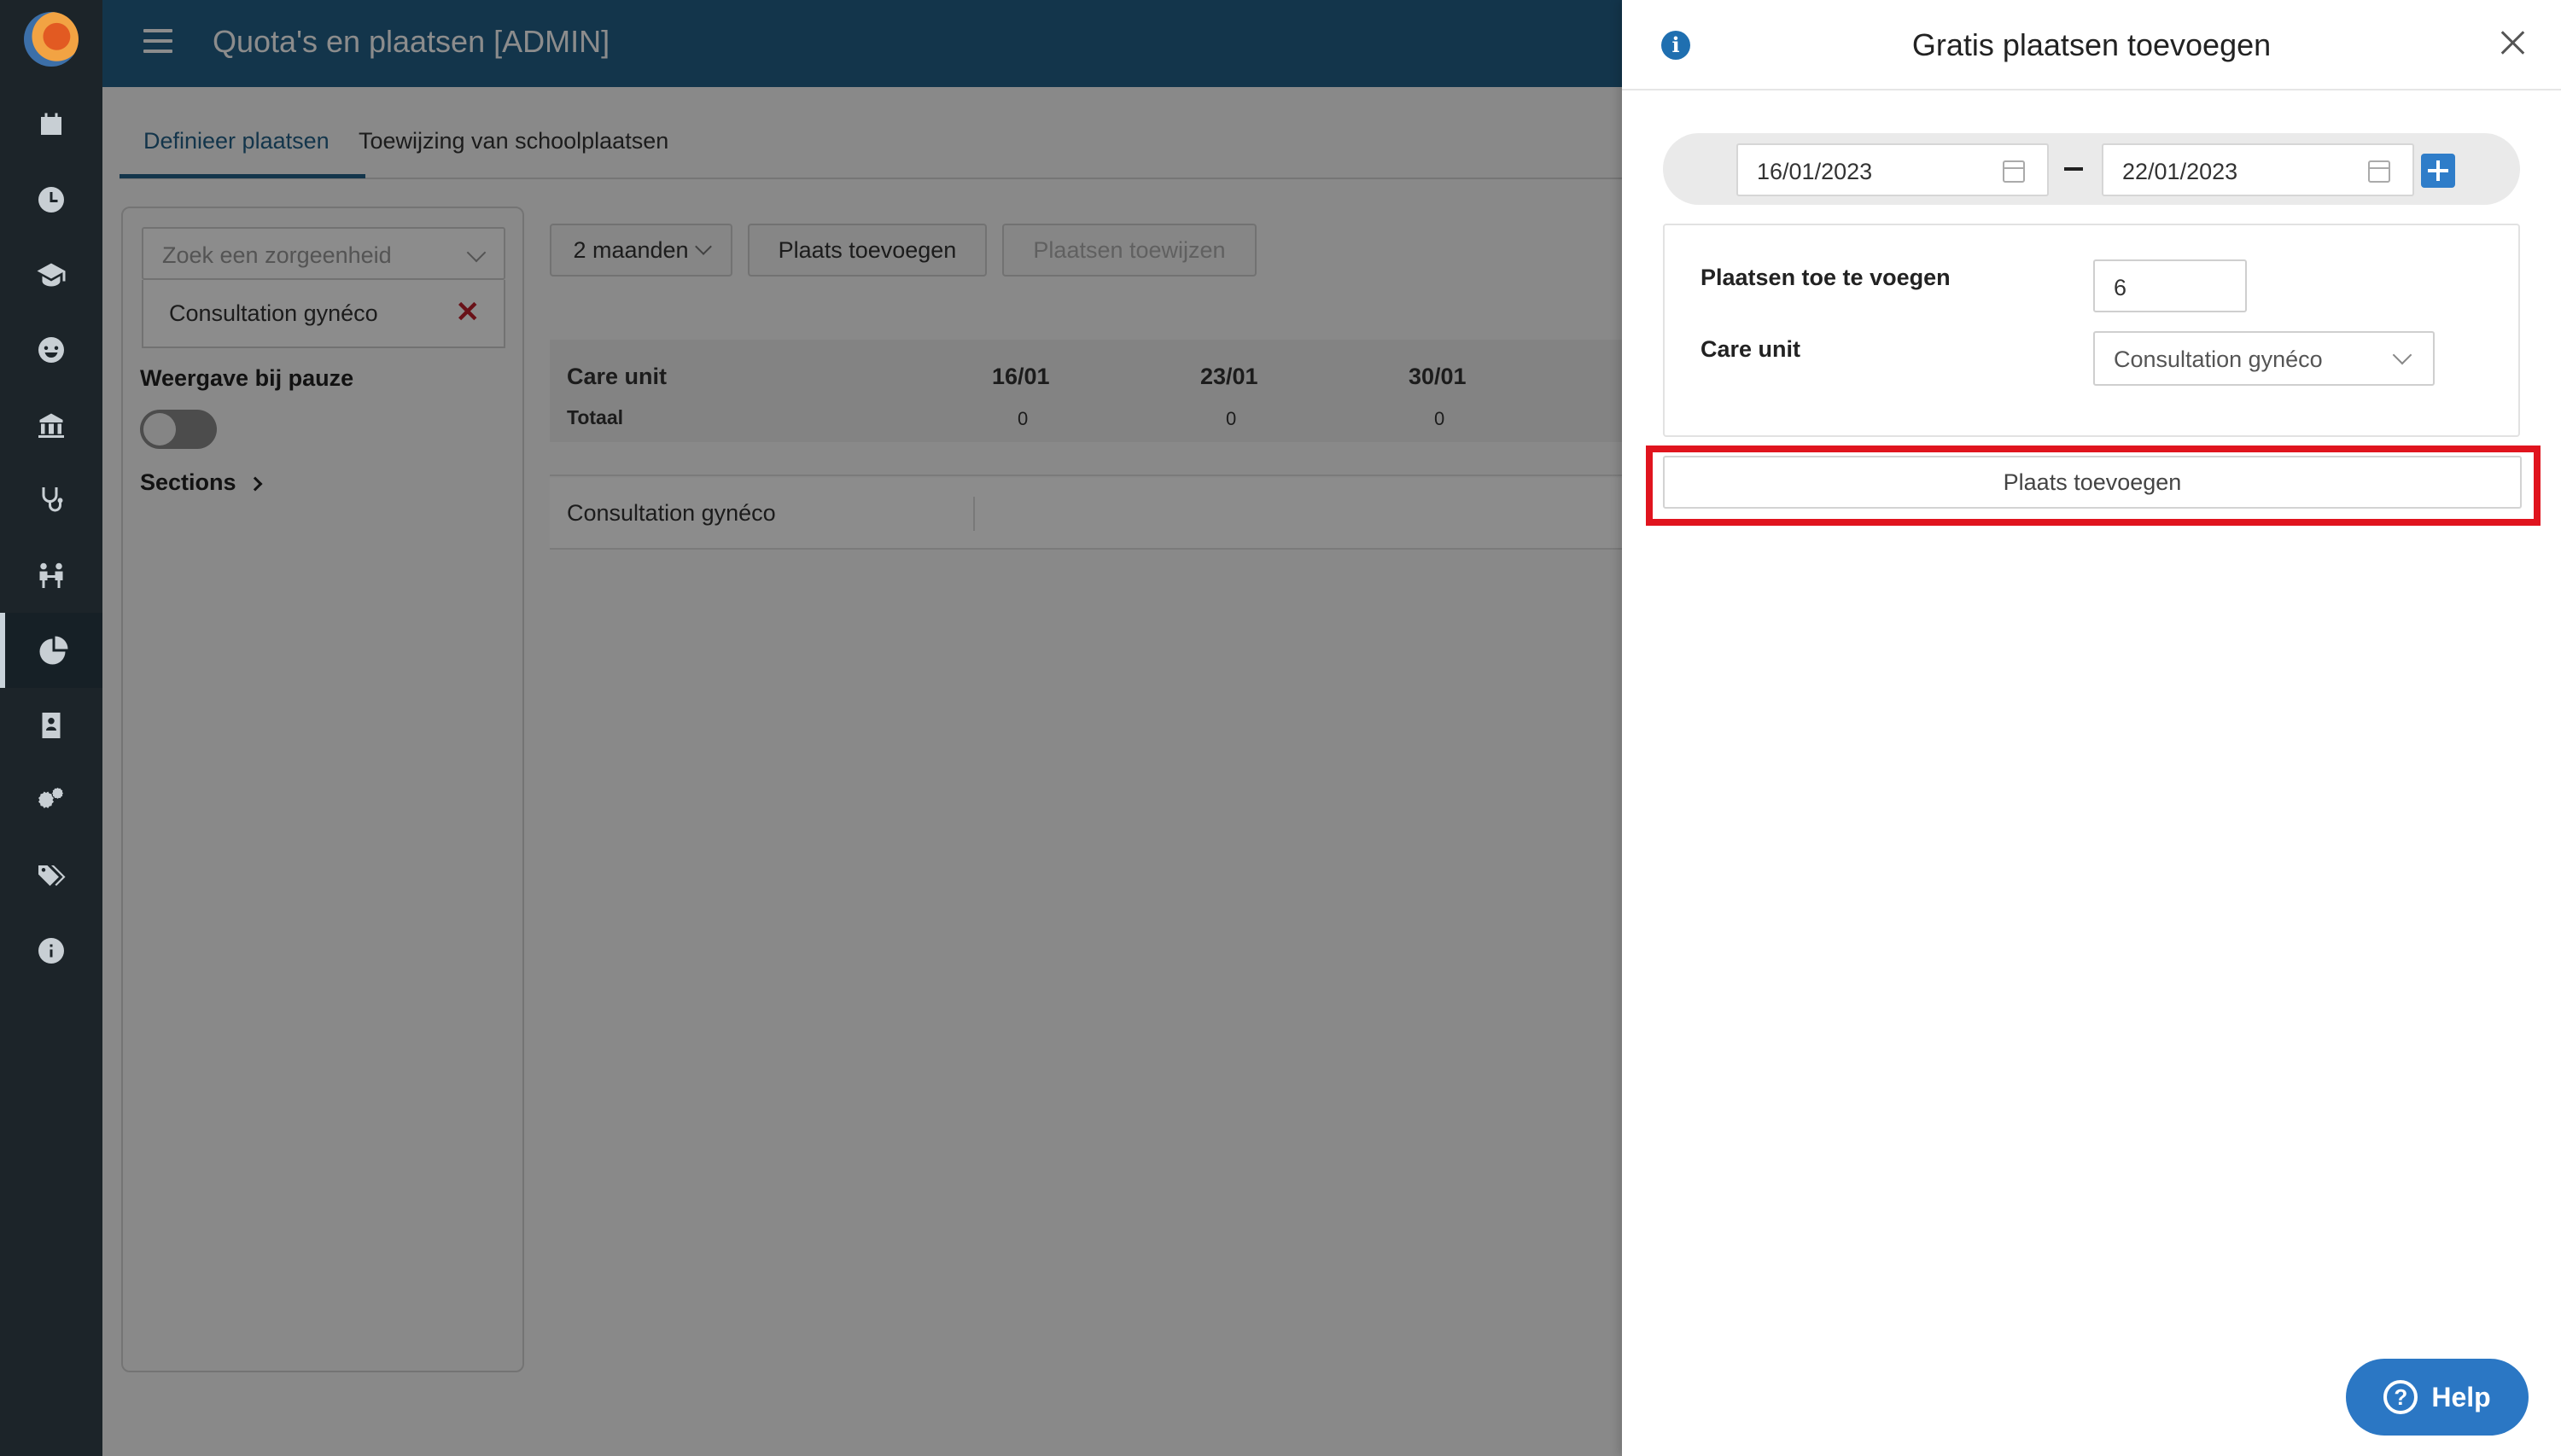 This screenshot has height=1456, width=2561. What do you see at coordinates (51, 650) in the screenshot?
I see `pie-chart-icon` at bounding box center [51, 650].